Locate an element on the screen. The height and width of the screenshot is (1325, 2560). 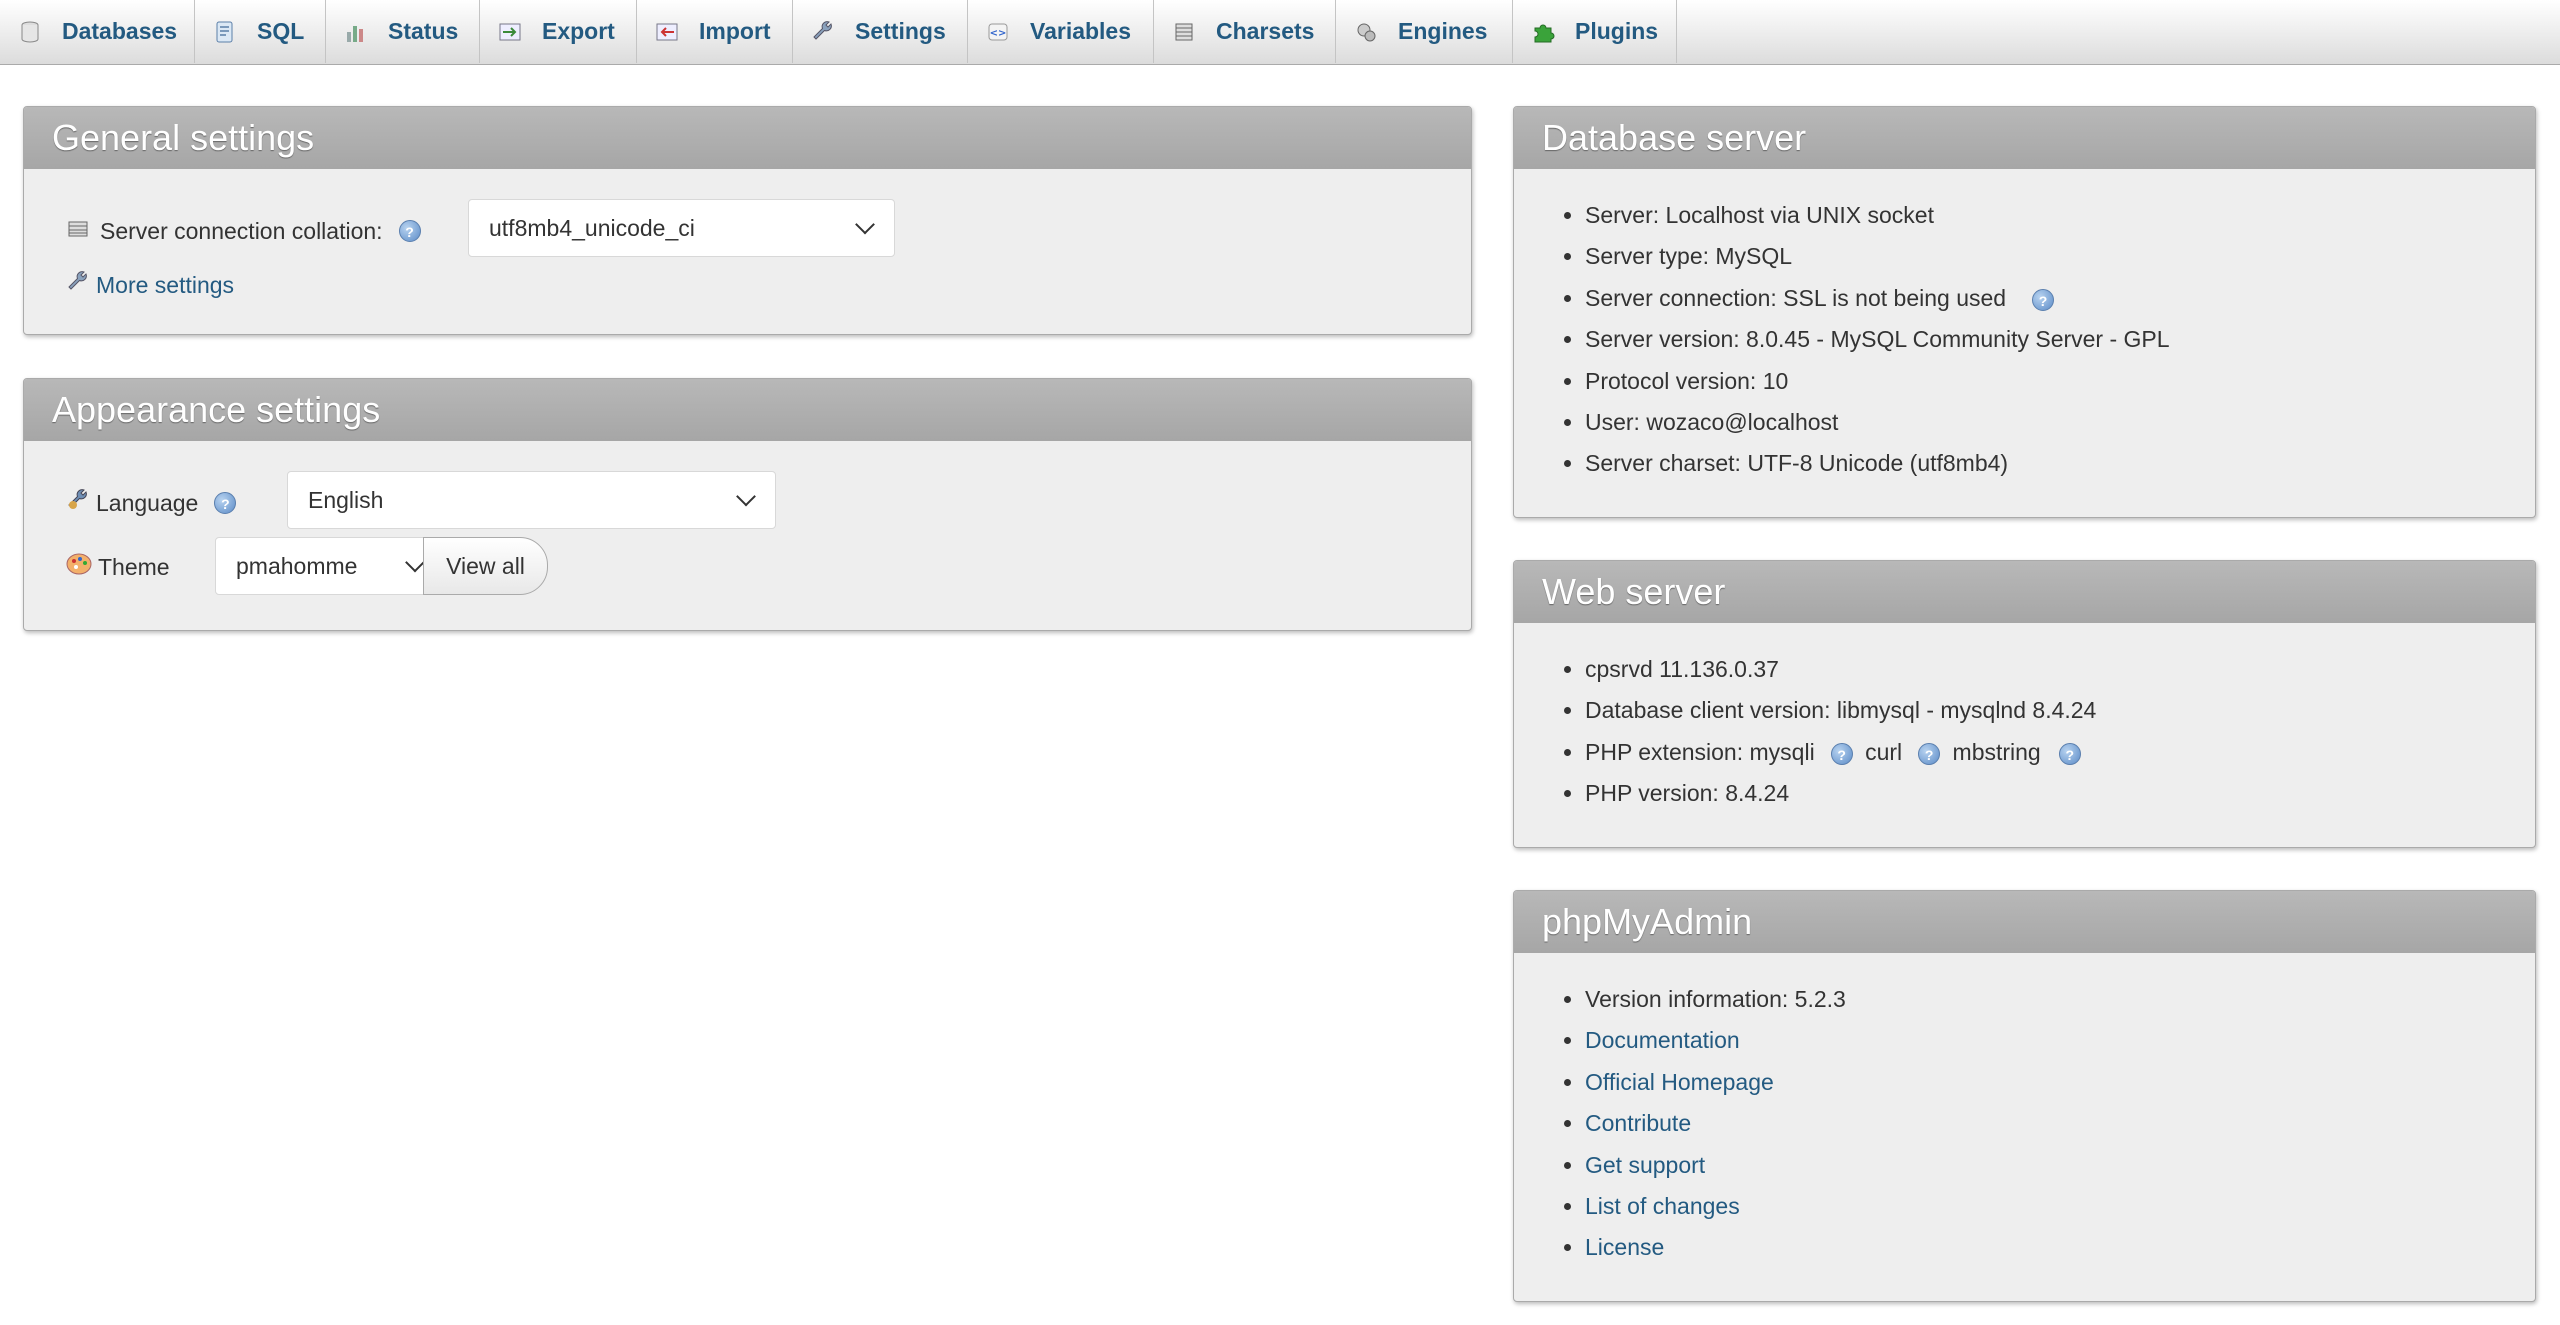
tab-label: Import is located at coordinates (735, 31).